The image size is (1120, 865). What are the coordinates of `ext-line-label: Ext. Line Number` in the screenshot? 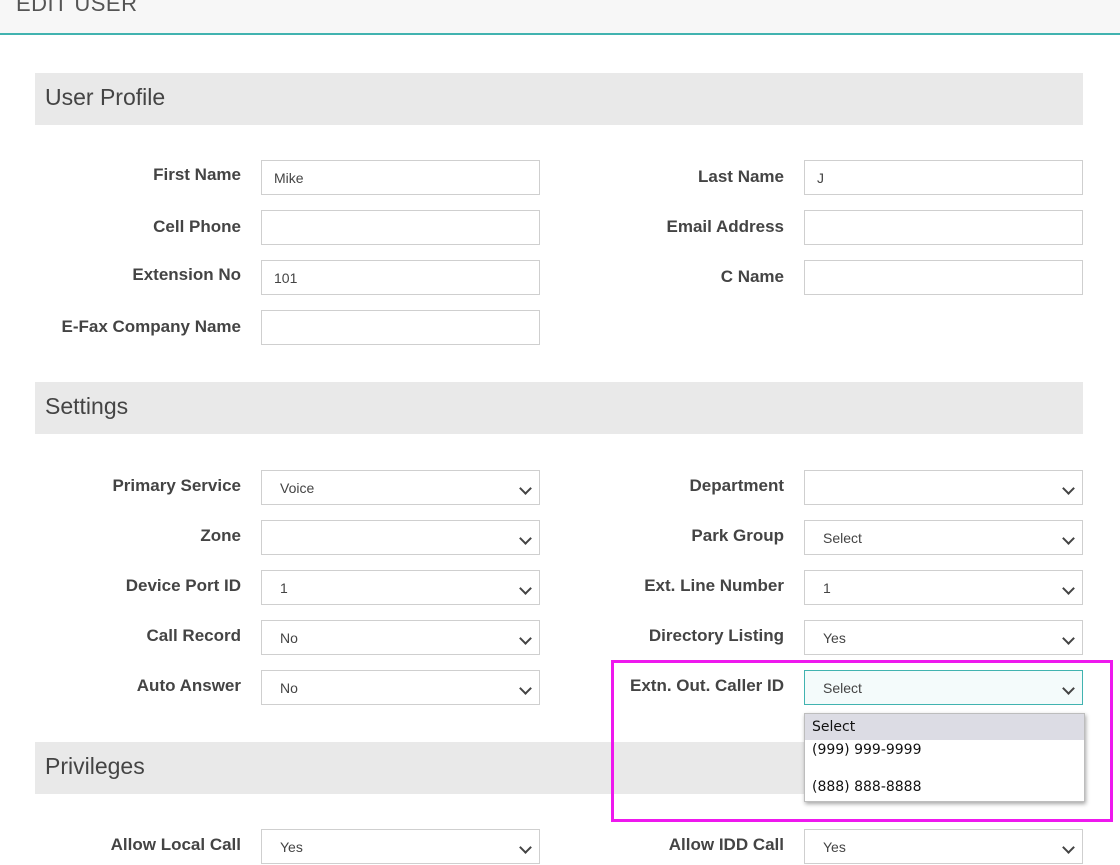 It's located at (714, 585).